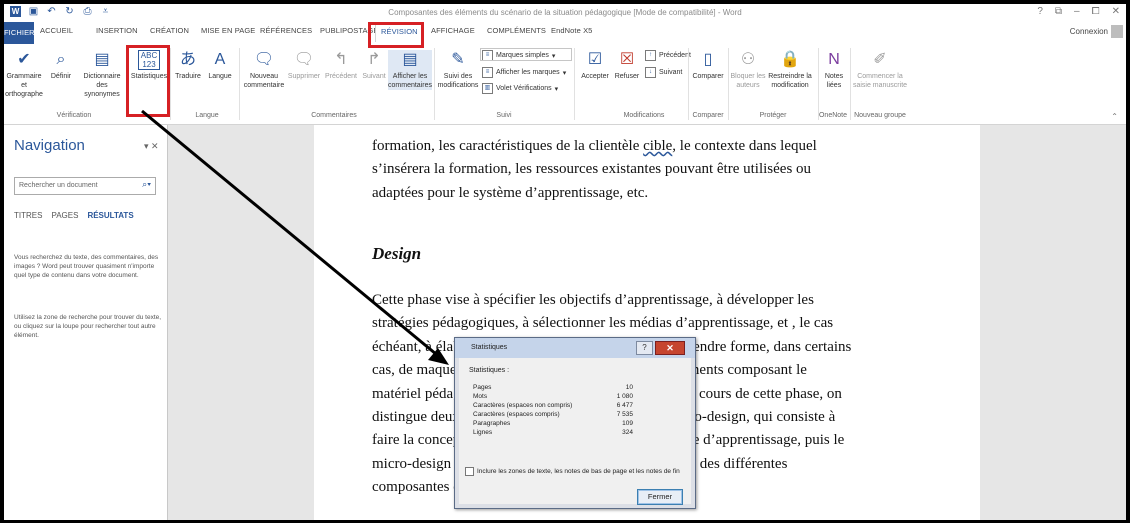 The height and width of the screenshot is (523, 1130). What do you see at coordinates (482, 387) in the screenshot?
I see `stat-label: Pages` at bounding box center [482, 387].